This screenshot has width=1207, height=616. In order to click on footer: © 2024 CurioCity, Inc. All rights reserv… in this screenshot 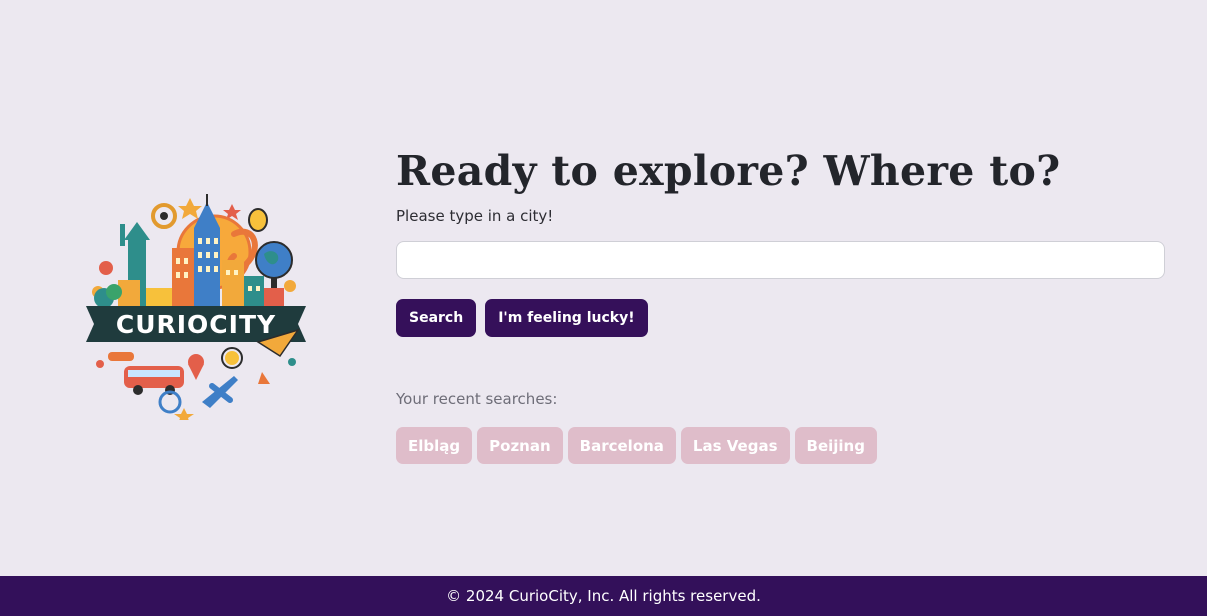, I will do `click(603, 596)`.